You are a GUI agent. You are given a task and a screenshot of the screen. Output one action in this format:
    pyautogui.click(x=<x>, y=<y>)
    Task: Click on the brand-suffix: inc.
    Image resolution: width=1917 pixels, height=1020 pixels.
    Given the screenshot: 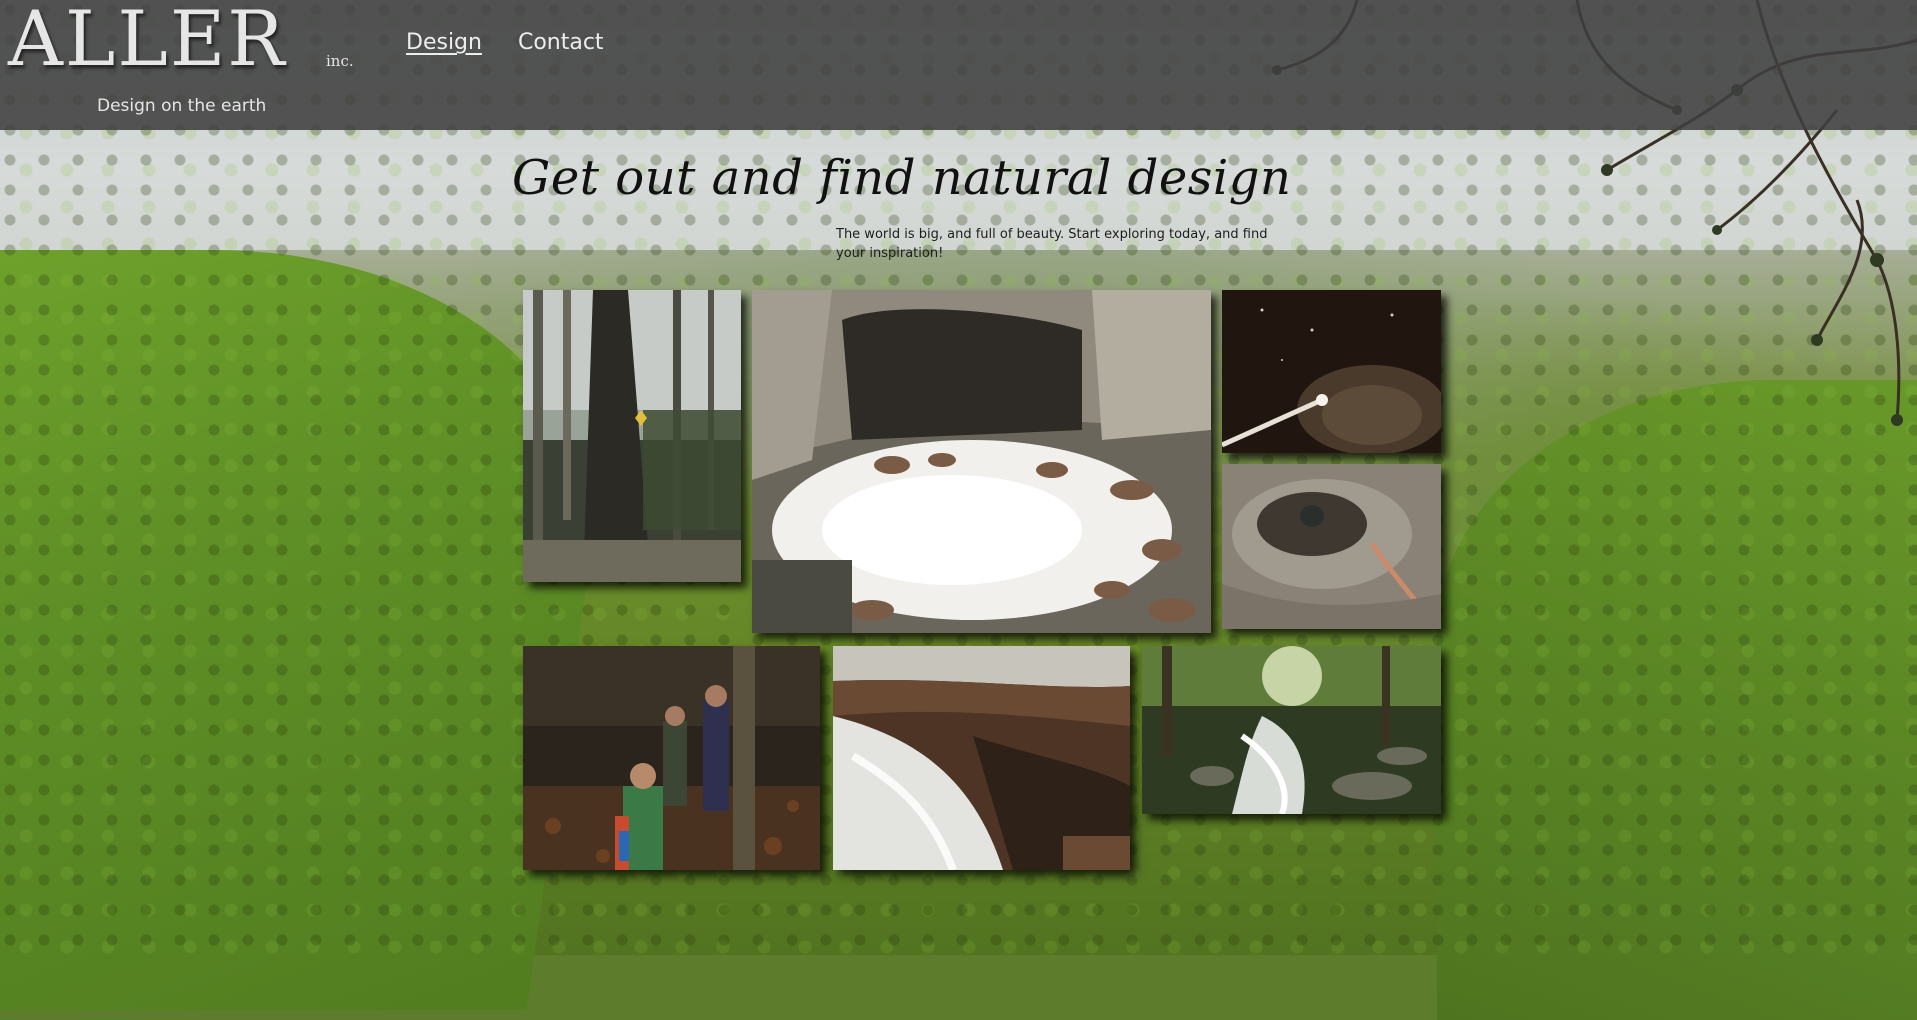 What is the action you would take?
    pyautogui.click(x=340, y=61)
    